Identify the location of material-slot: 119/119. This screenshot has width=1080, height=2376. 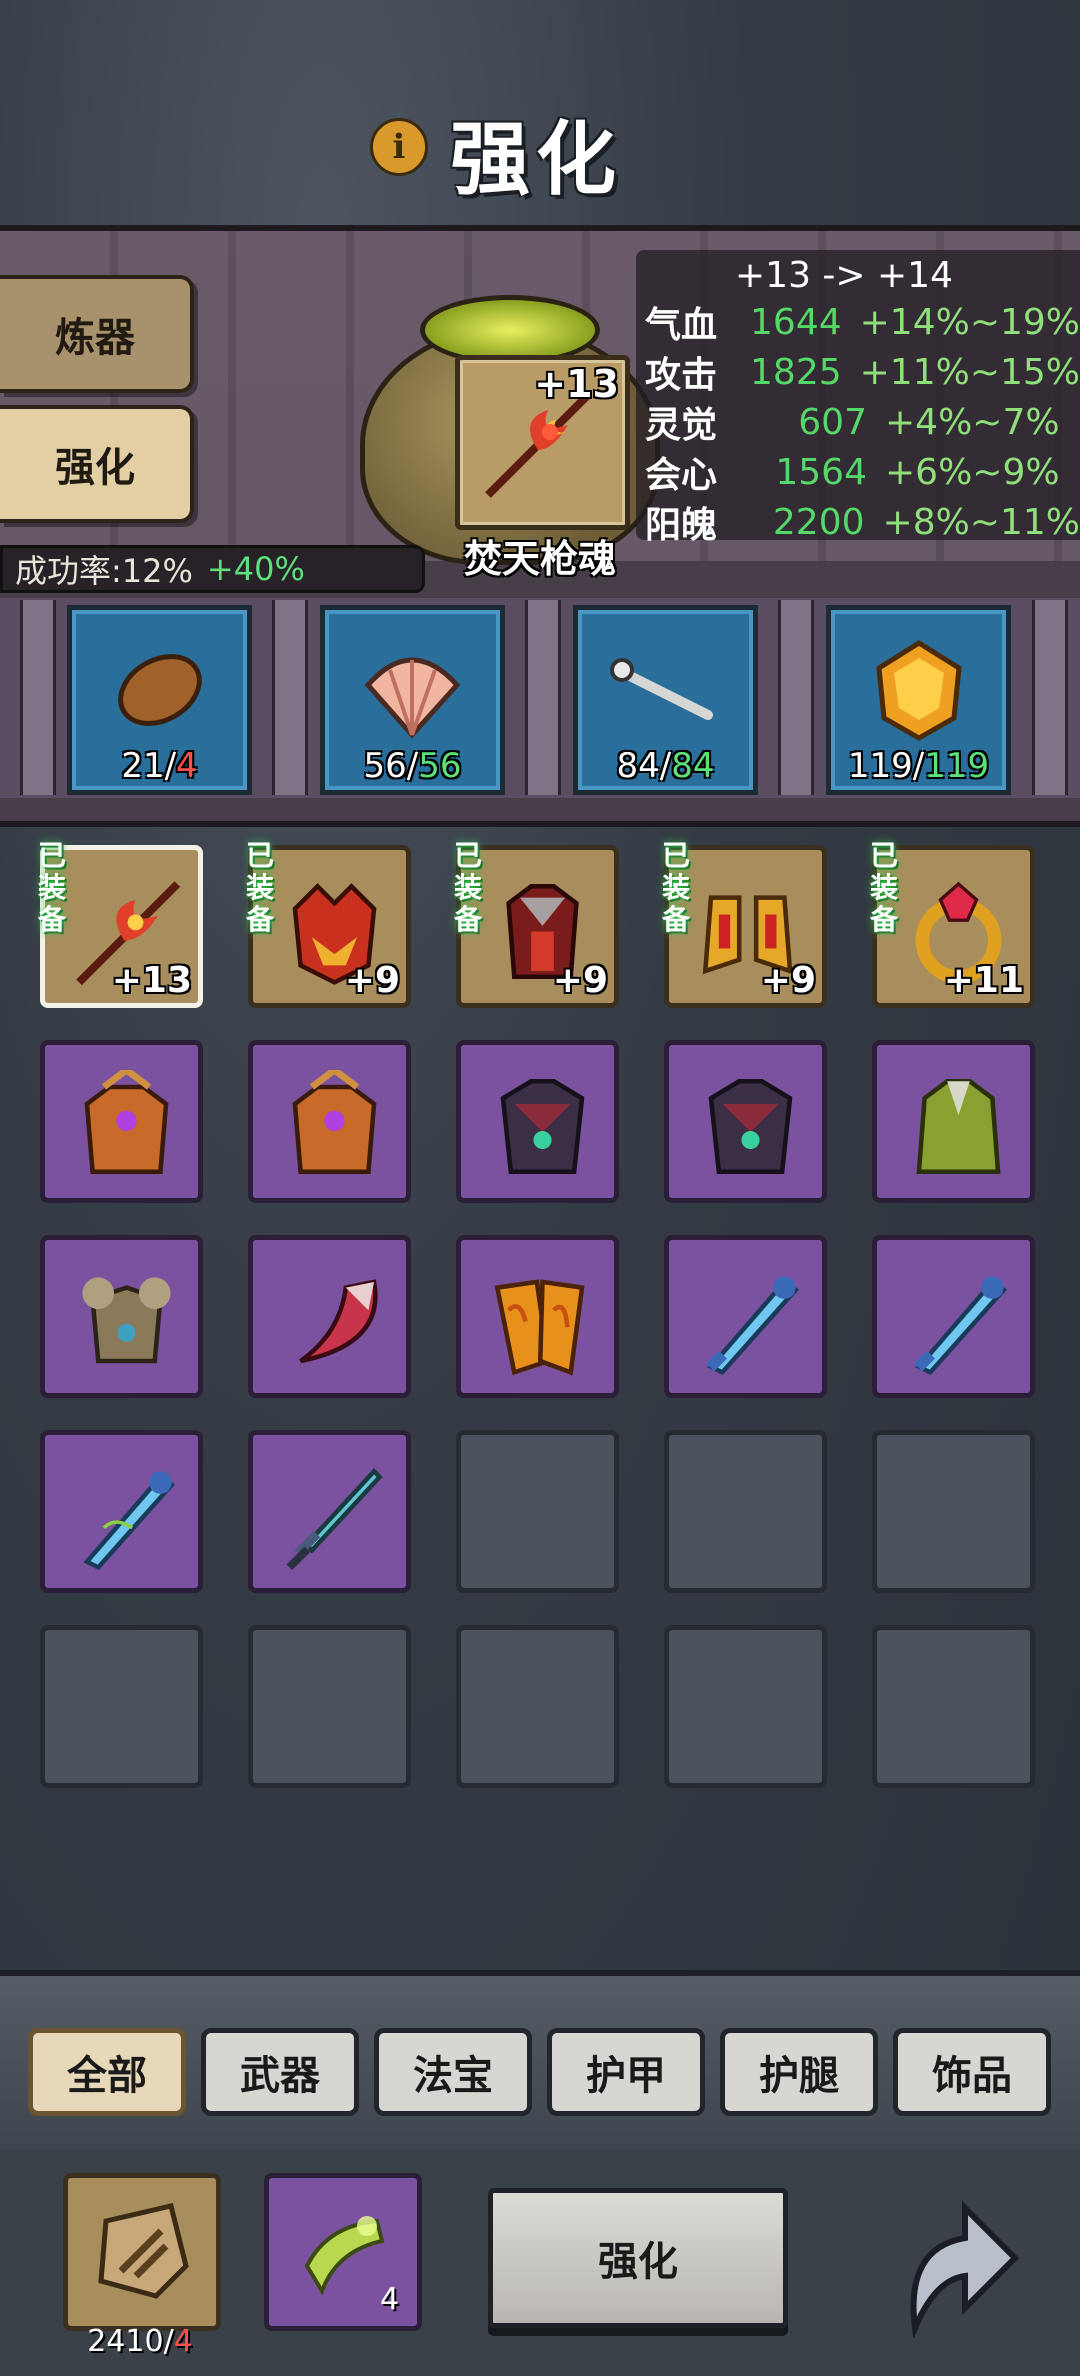
(918, 700).